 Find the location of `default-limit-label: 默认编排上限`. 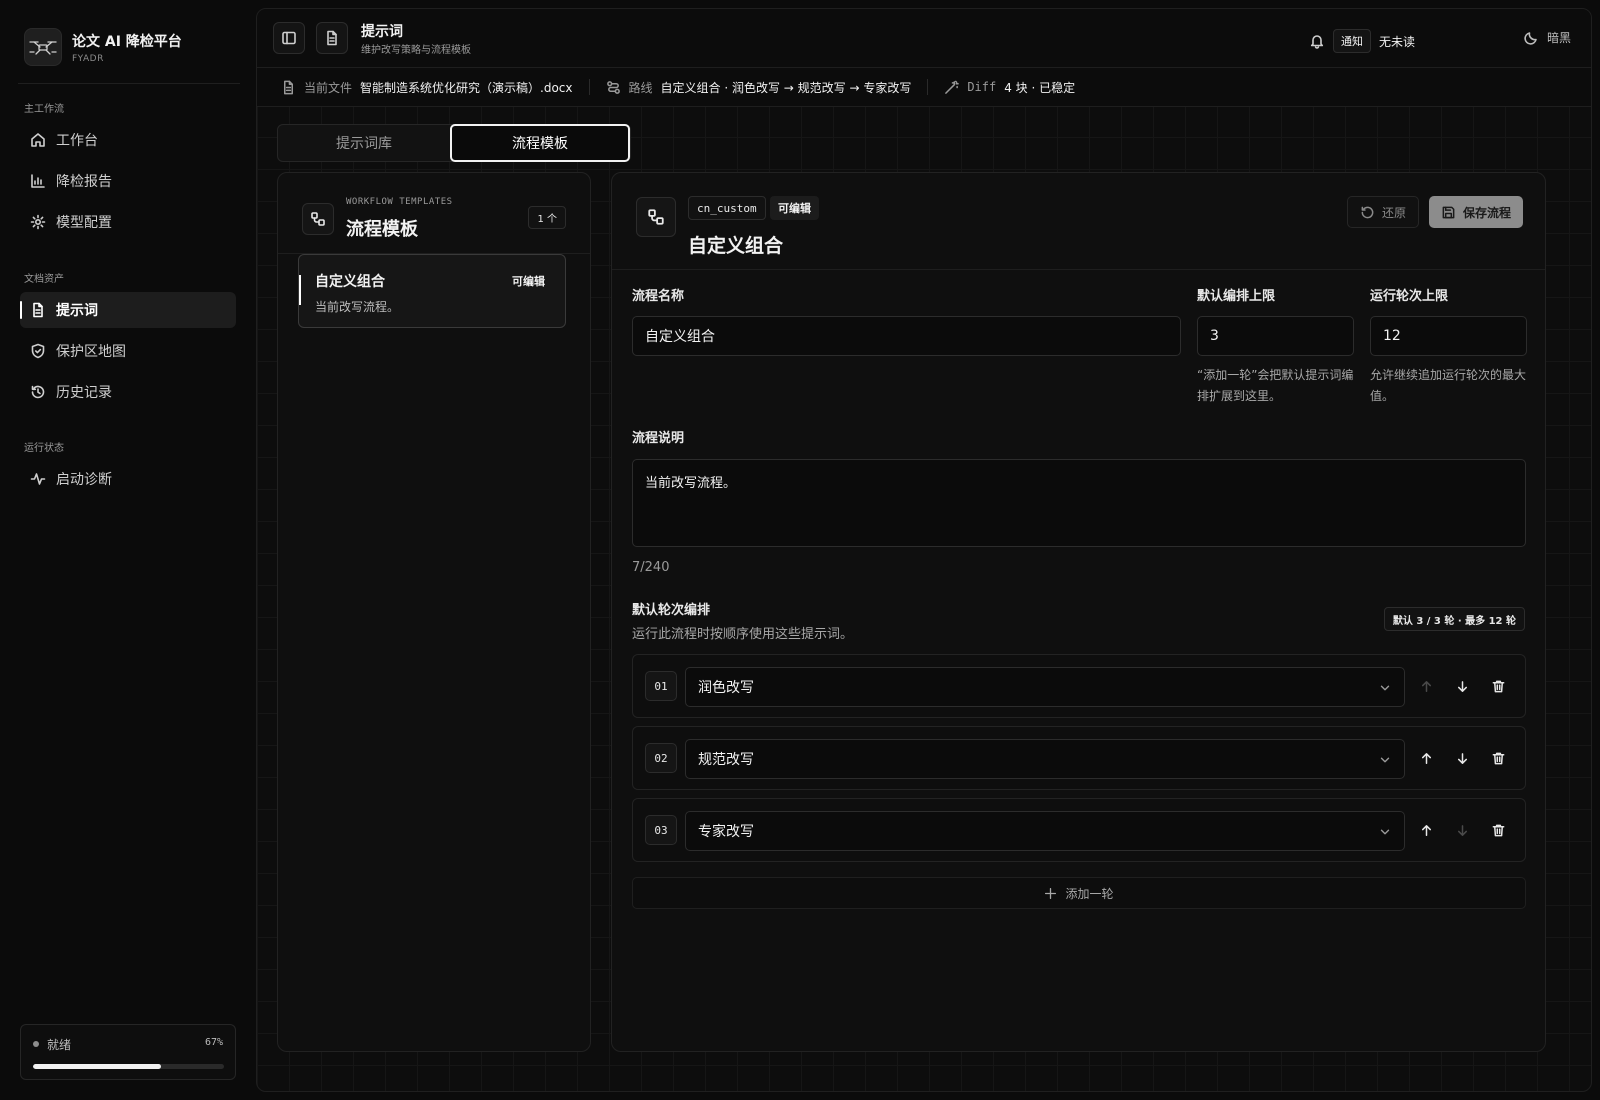

default-limit-label: 默认编排上限 is located at coordinates (1236, 296).